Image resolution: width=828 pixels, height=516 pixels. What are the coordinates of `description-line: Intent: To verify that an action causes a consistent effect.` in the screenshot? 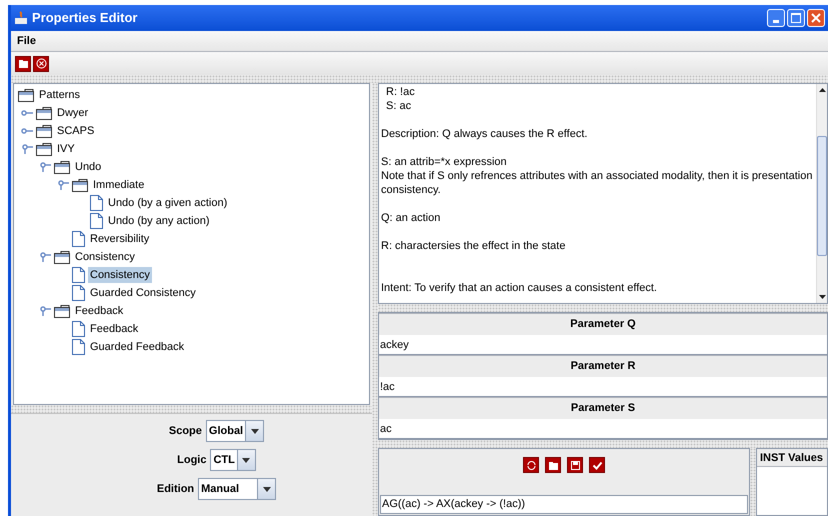 It's located at (519, 288).